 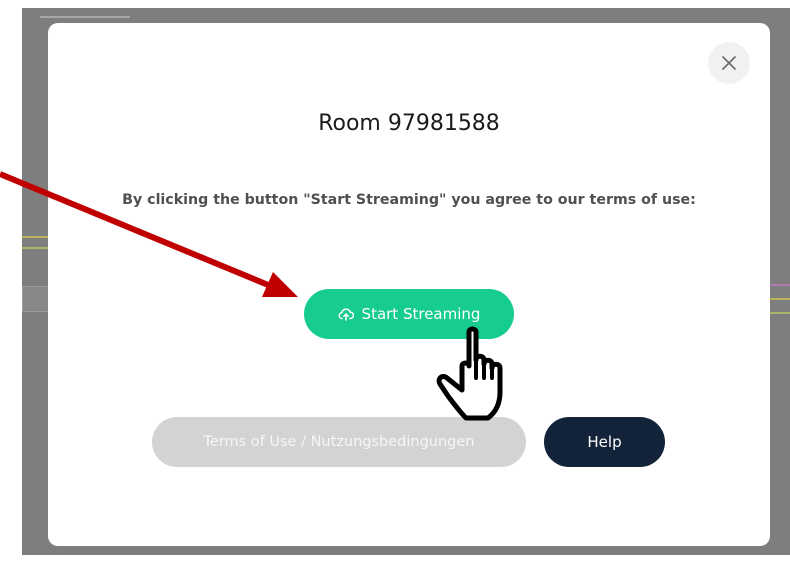 What do you see at coordinates (149, 234) in the screenshot?
I see `red-arrow` at bounding box center [149, 234].